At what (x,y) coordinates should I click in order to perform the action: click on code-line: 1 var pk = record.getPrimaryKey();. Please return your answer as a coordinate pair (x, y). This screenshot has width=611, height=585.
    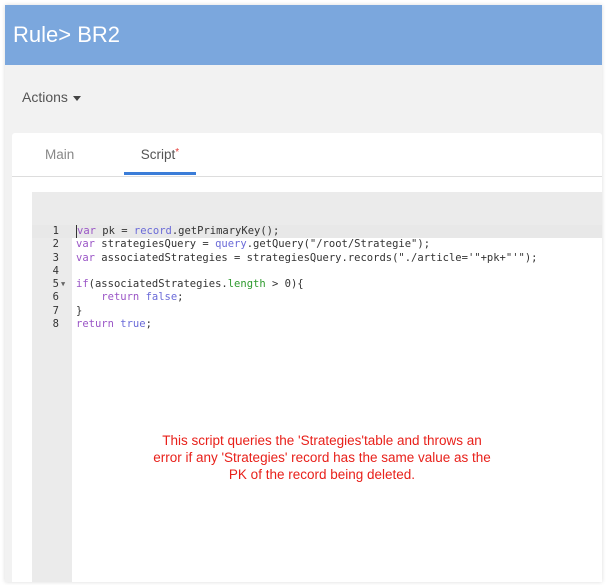
    Looking at the image, I should click on (317, 232).